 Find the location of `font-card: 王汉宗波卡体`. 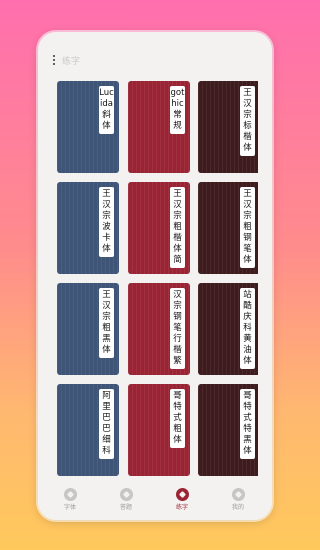

font-card: 王汉宗波卡体 is located at coordinates (88, 228).